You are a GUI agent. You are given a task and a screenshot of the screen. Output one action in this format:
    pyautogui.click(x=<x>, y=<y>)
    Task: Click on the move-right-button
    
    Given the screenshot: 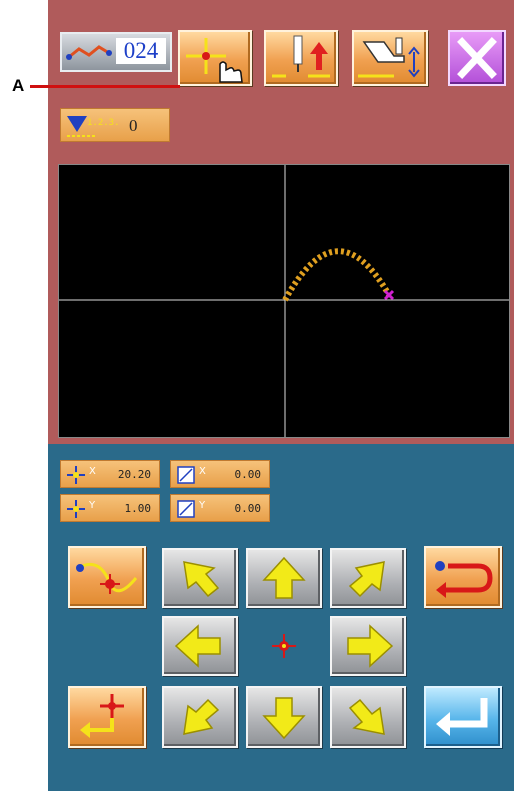 What is the action you would take?
    pyautogui.click(x=368, y=646)
    